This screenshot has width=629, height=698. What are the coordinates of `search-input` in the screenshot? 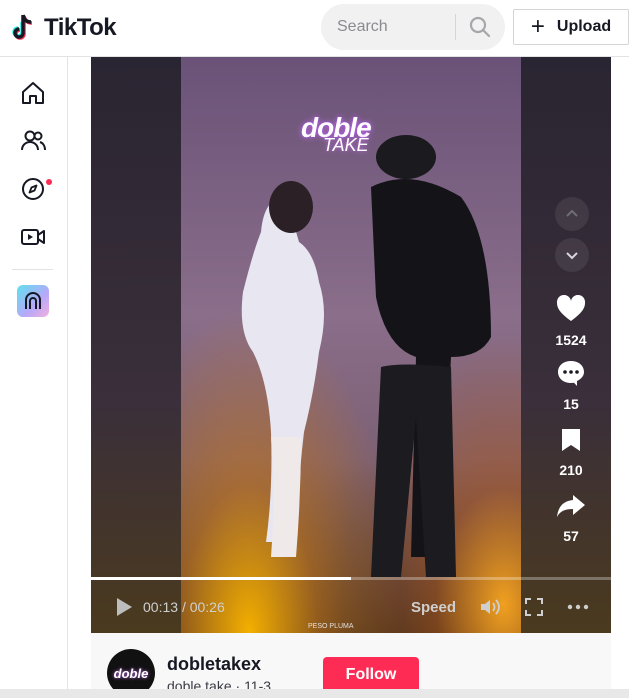 It's located at (396, 27).